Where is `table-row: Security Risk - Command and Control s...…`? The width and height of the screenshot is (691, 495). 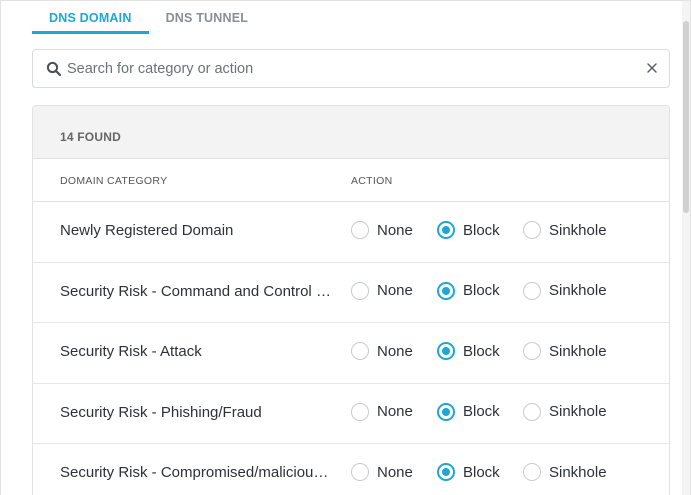 table-row: Security Risk - Command and Control s...… is located at coordinates (351, 293).